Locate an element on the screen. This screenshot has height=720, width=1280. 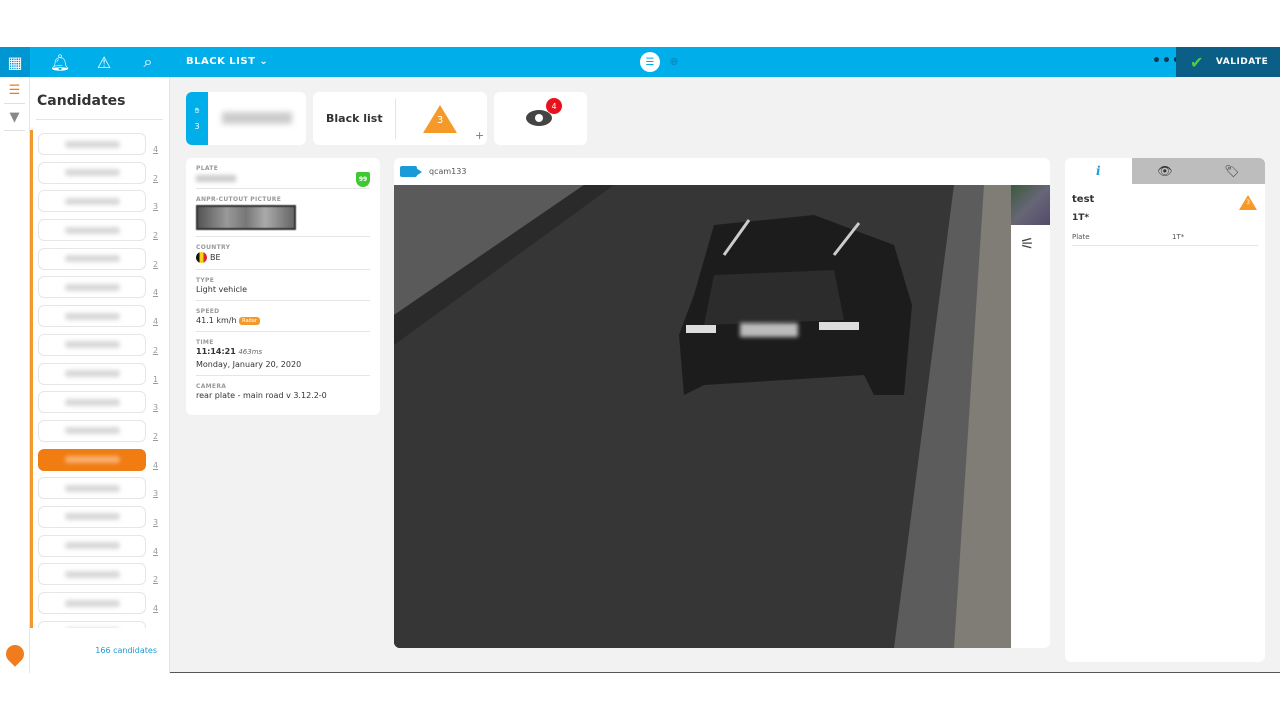
tab-info: i is located at coordinates (1098, 171).